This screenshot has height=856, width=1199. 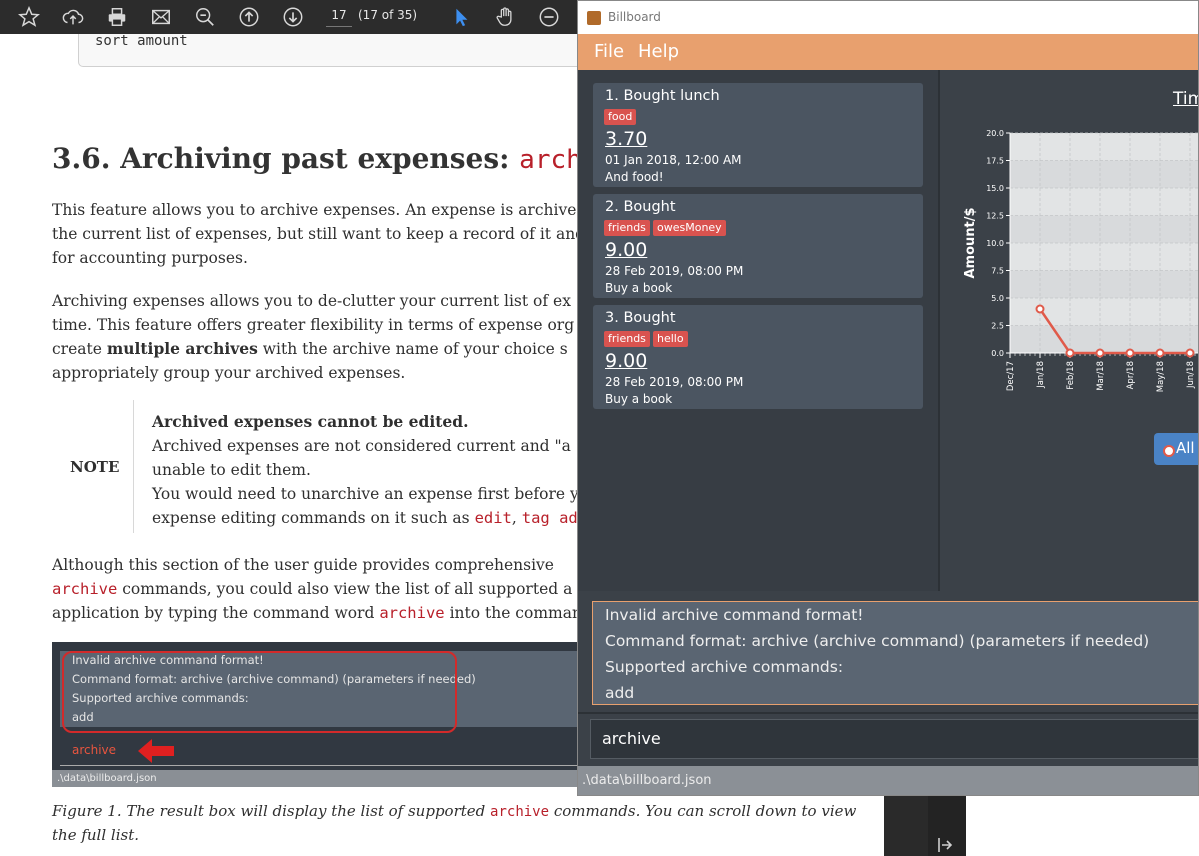 I want to click on menu-help: Help, so click(x=658, y=51).